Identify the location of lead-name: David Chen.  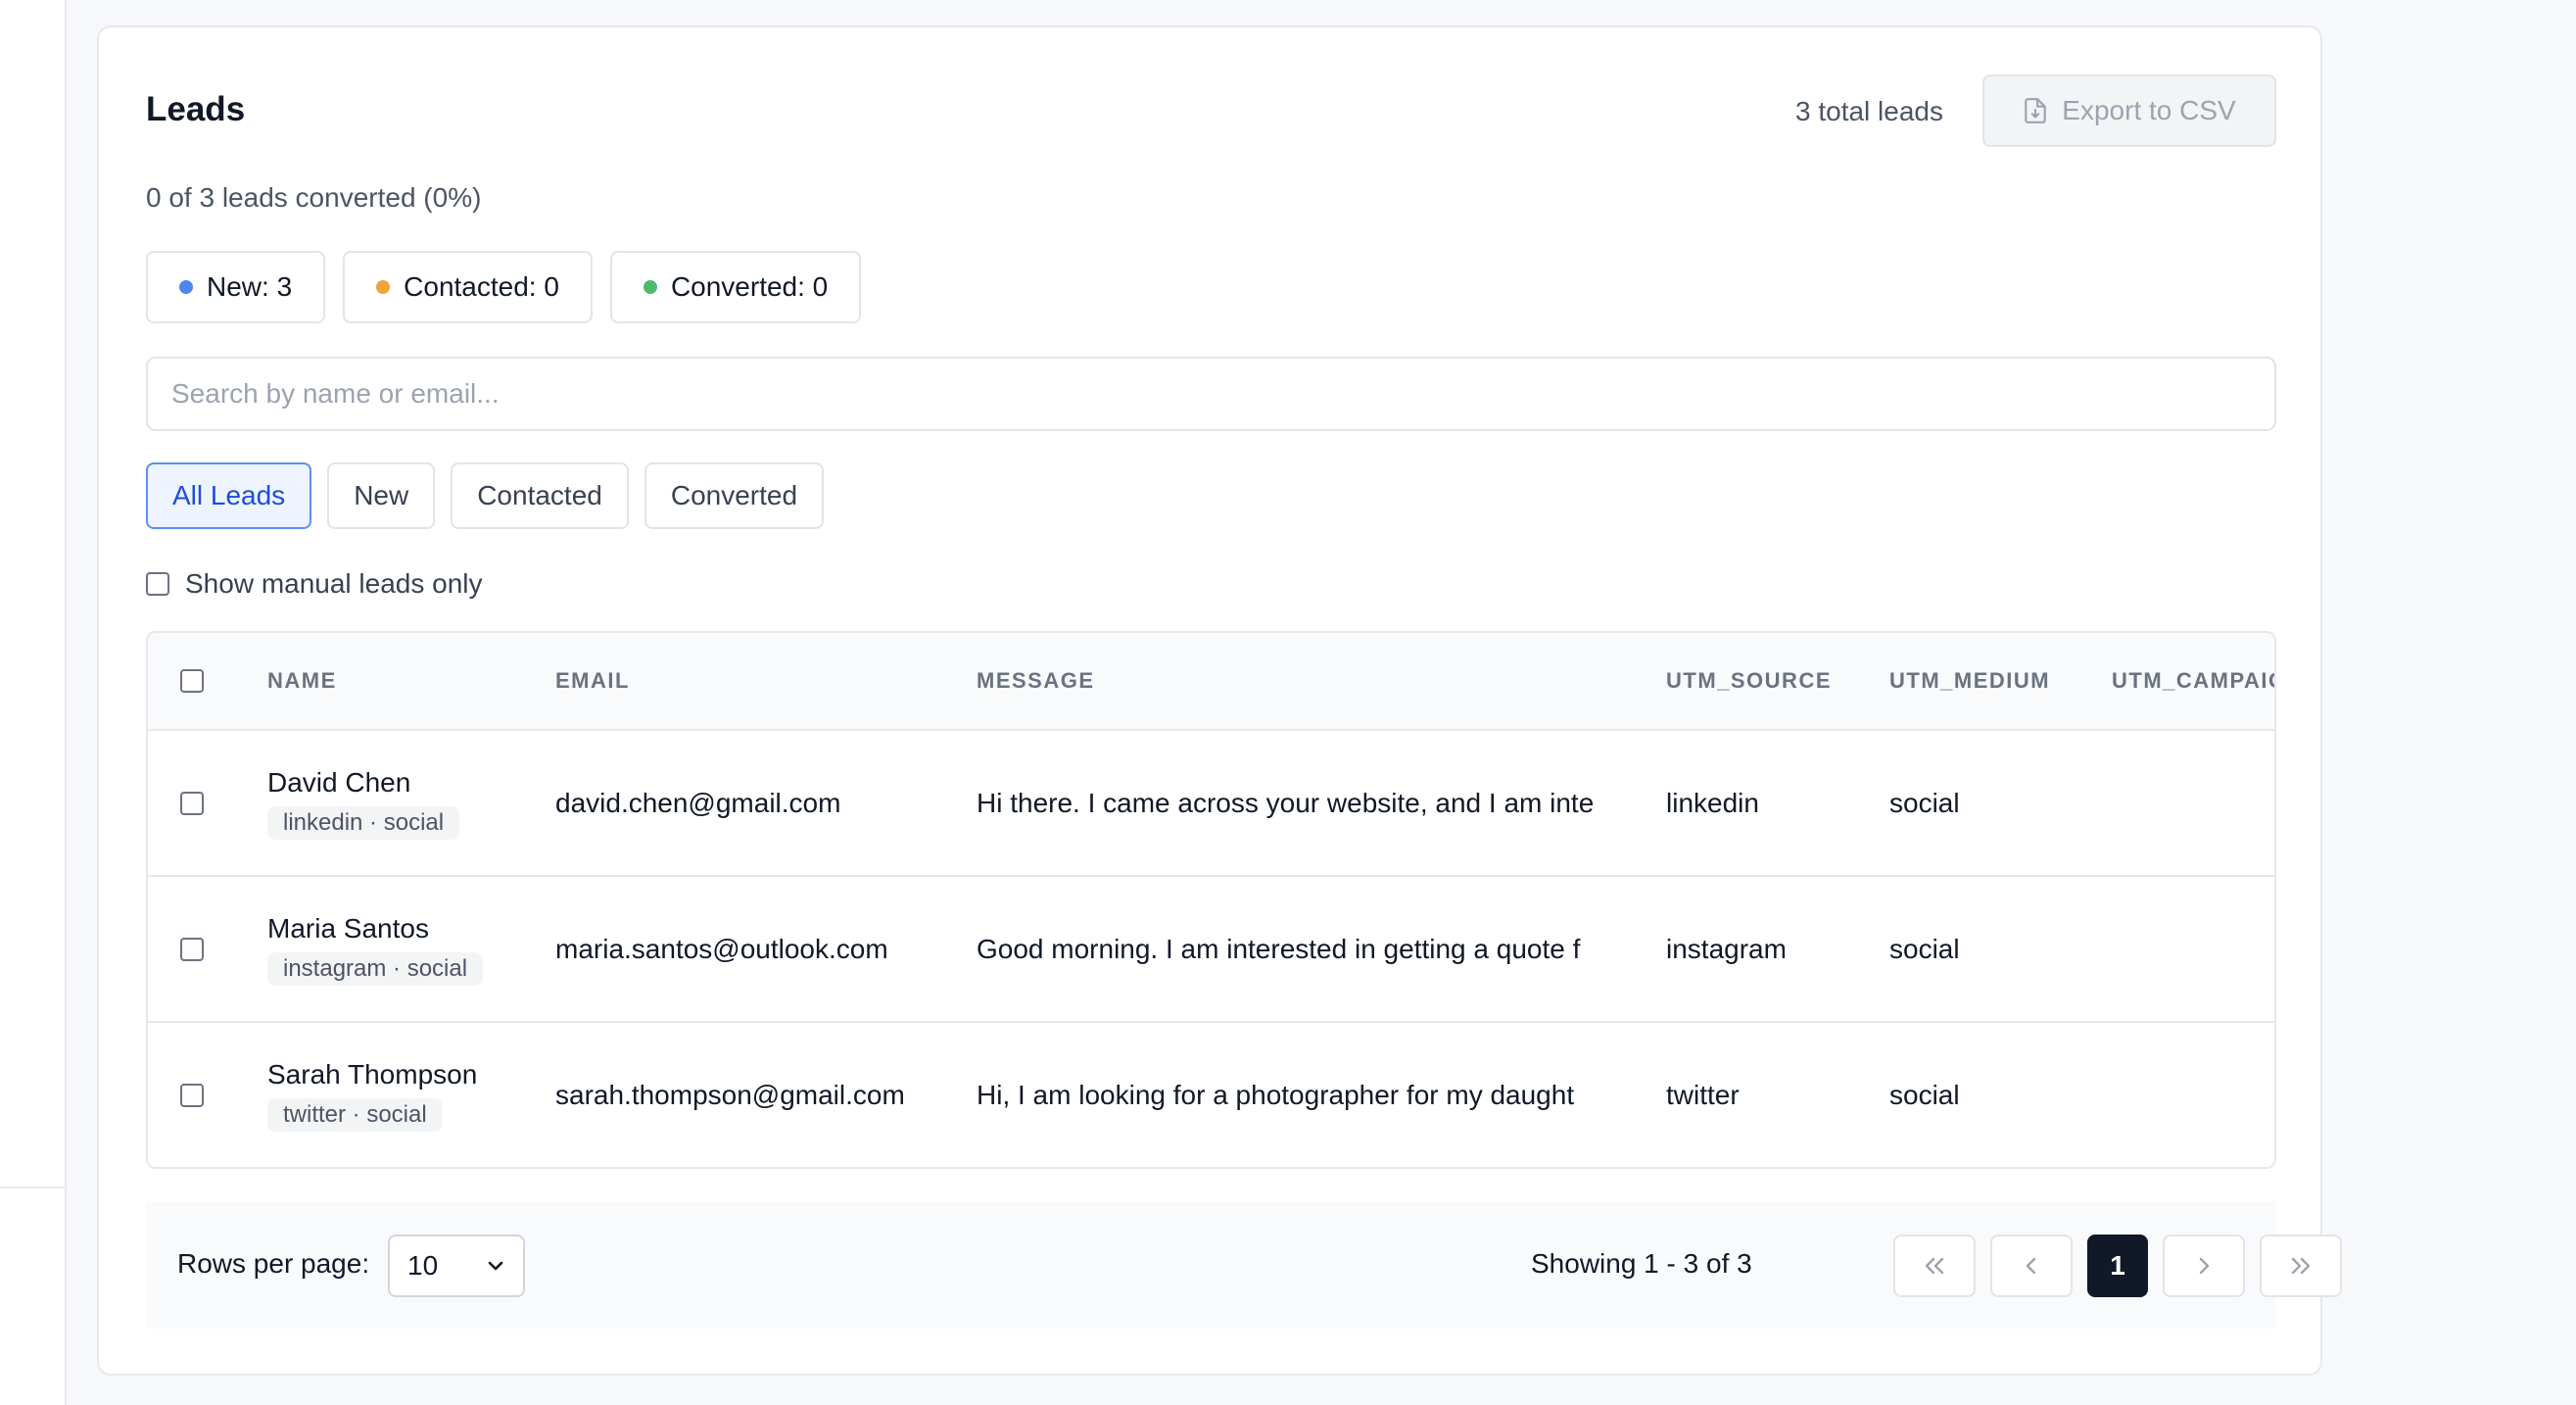
(339, 782).